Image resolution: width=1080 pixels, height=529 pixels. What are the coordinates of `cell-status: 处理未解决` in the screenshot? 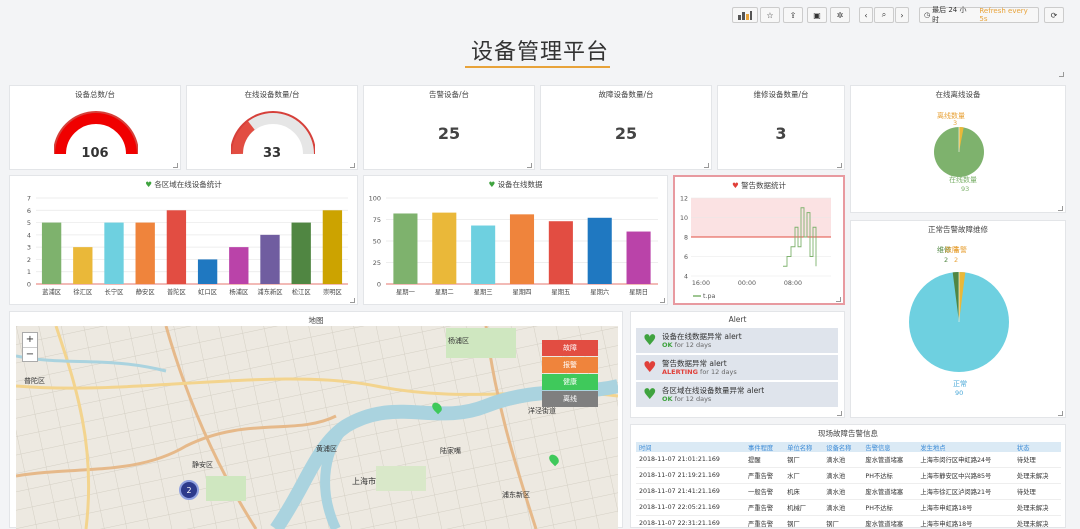 It's located at (1037, 507).